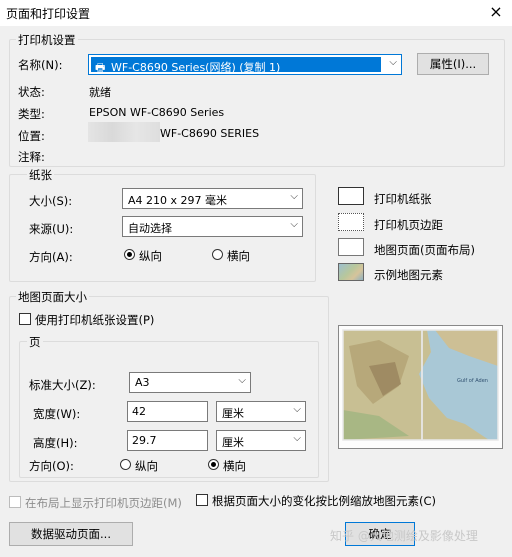 Image resolution: width=512 pixels, height=557 pixels. Describe the element at coordinates (238, 256) in the screenshot. I see `paper-landscape-label: 横向` at that location.